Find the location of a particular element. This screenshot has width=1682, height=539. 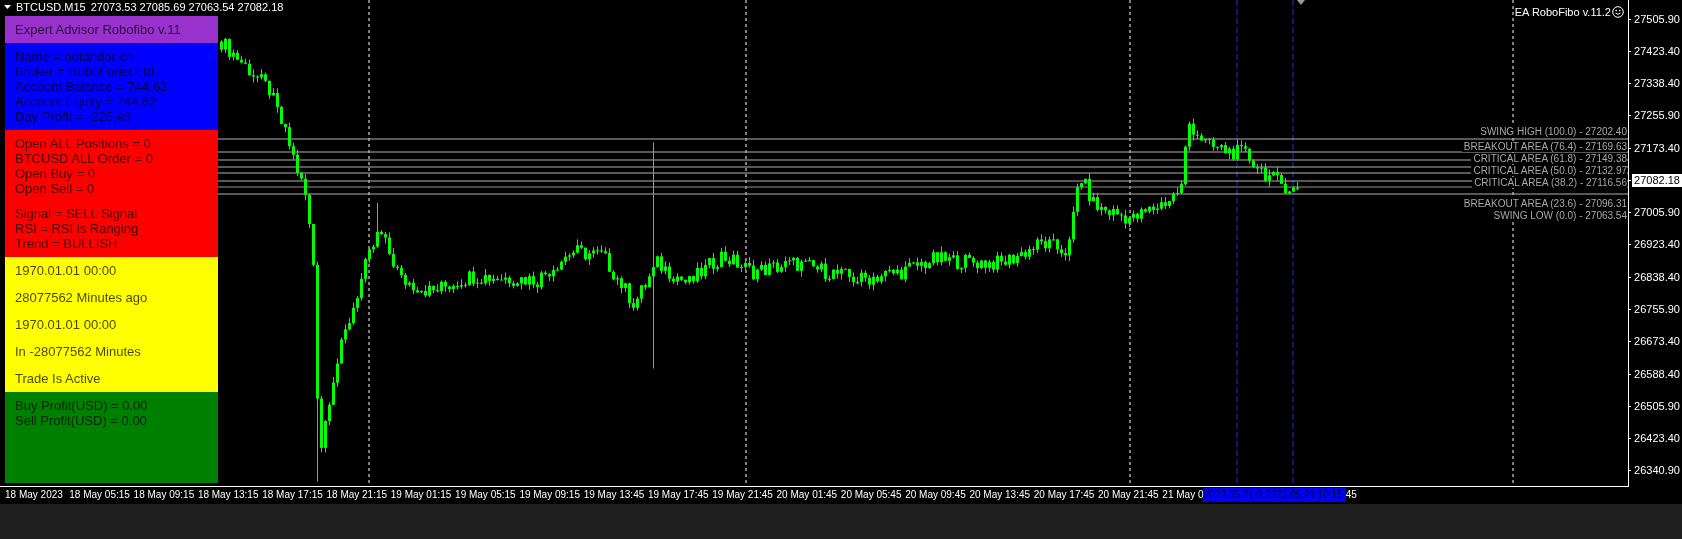

time-label: 21 May 0 is located at coordinates (1183, 495).